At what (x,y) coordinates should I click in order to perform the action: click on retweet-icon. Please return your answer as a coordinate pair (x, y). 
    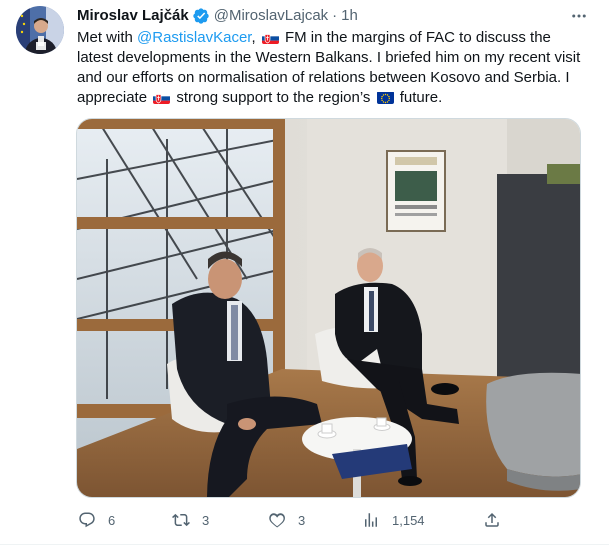
    Looking at the image, I should click on (181, 520).